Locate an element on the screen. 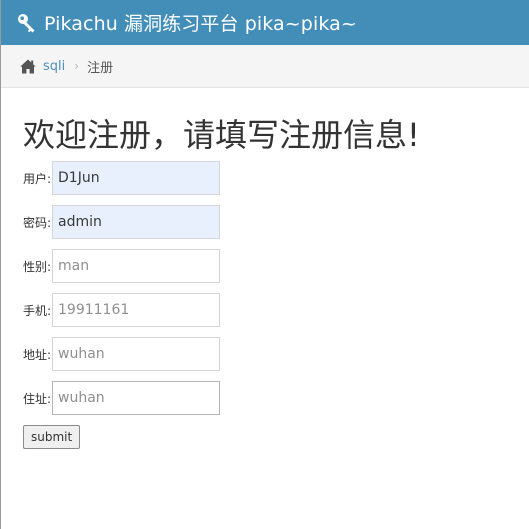 This screenshot has height=529, width=529. page-title: 欢迎注册，请填写注册信息! is located at coordinates (221, 135).